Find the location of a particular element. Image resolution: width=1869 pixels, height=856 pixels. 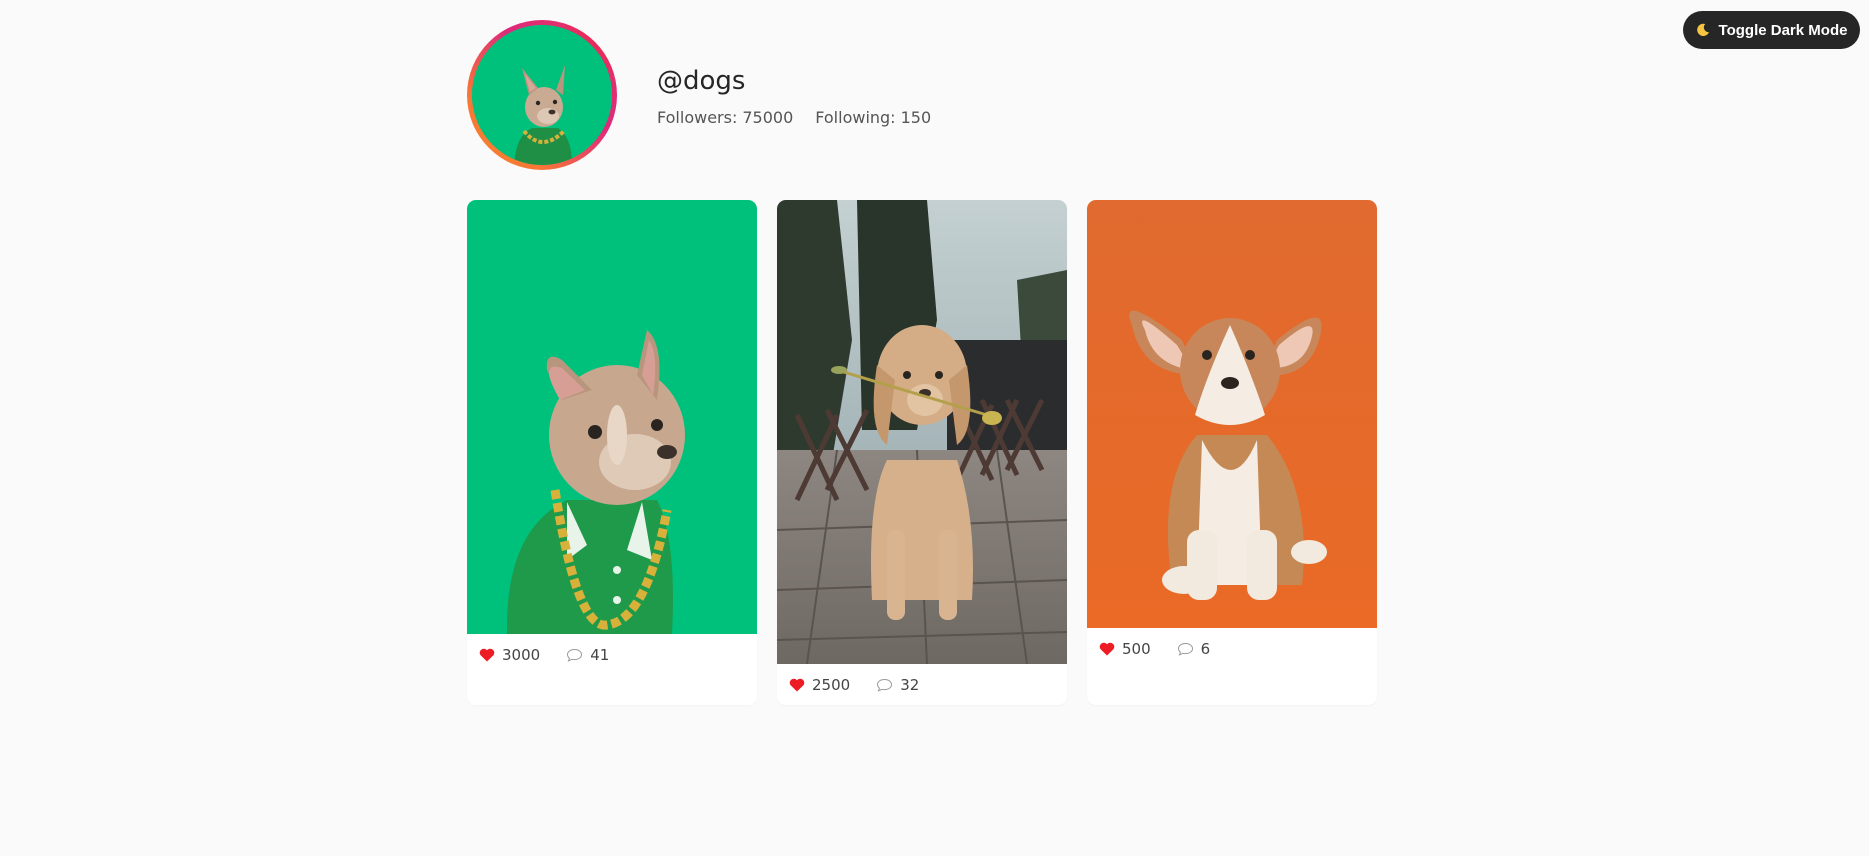

avatar-ring is located at coordinates (542, 95).